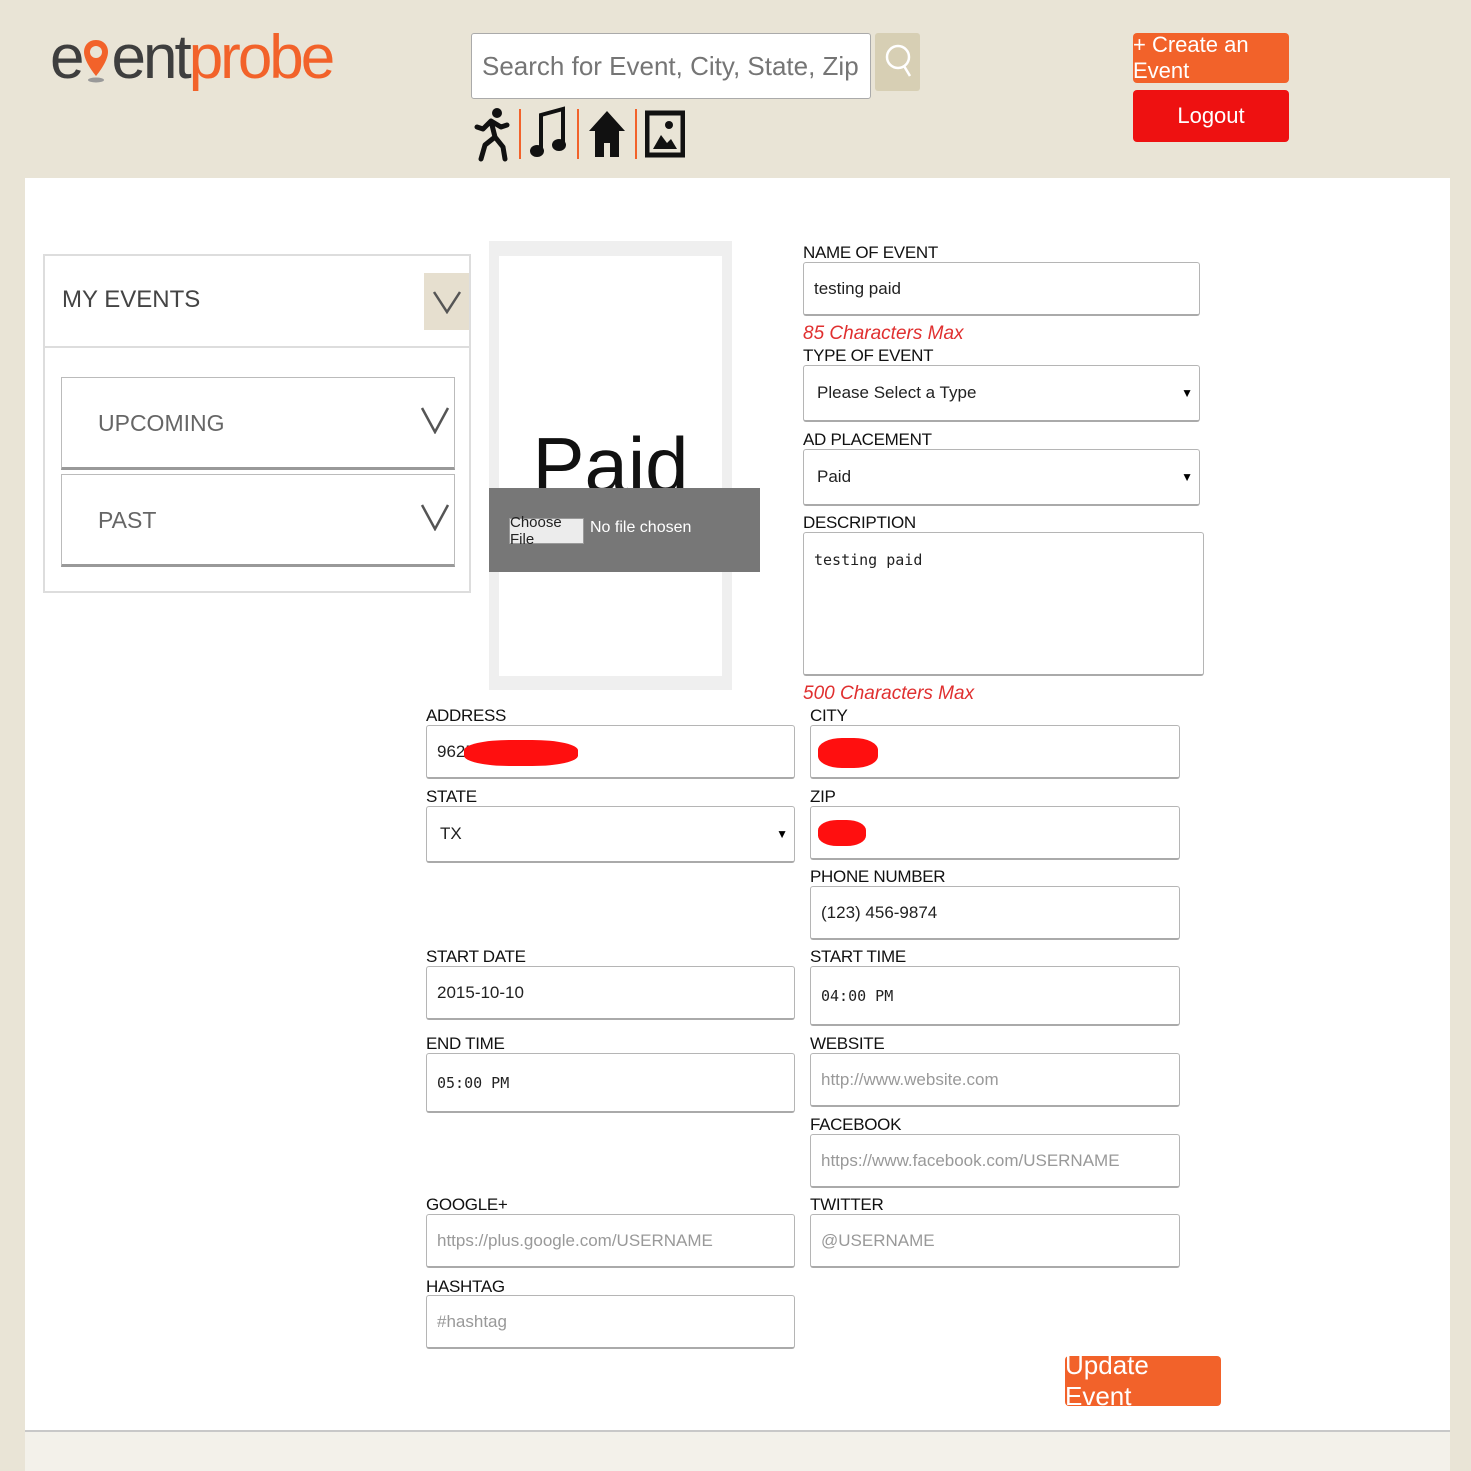 This screenshot has width=1471, height=1471. Describe the element at coordinates (491, 134) in the screenshot. I see `sports-icon` at that location.